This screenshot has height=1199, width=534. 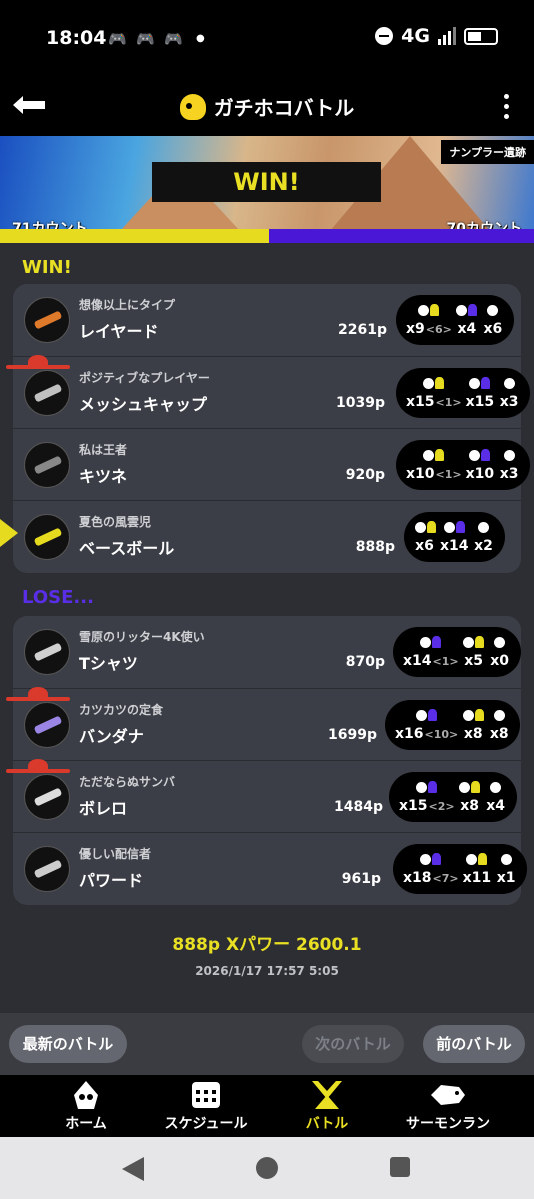 What do you see at coordinates (483, 546) in the screenshot?
I see `special-count: x2` at bounding box center [483, 546].